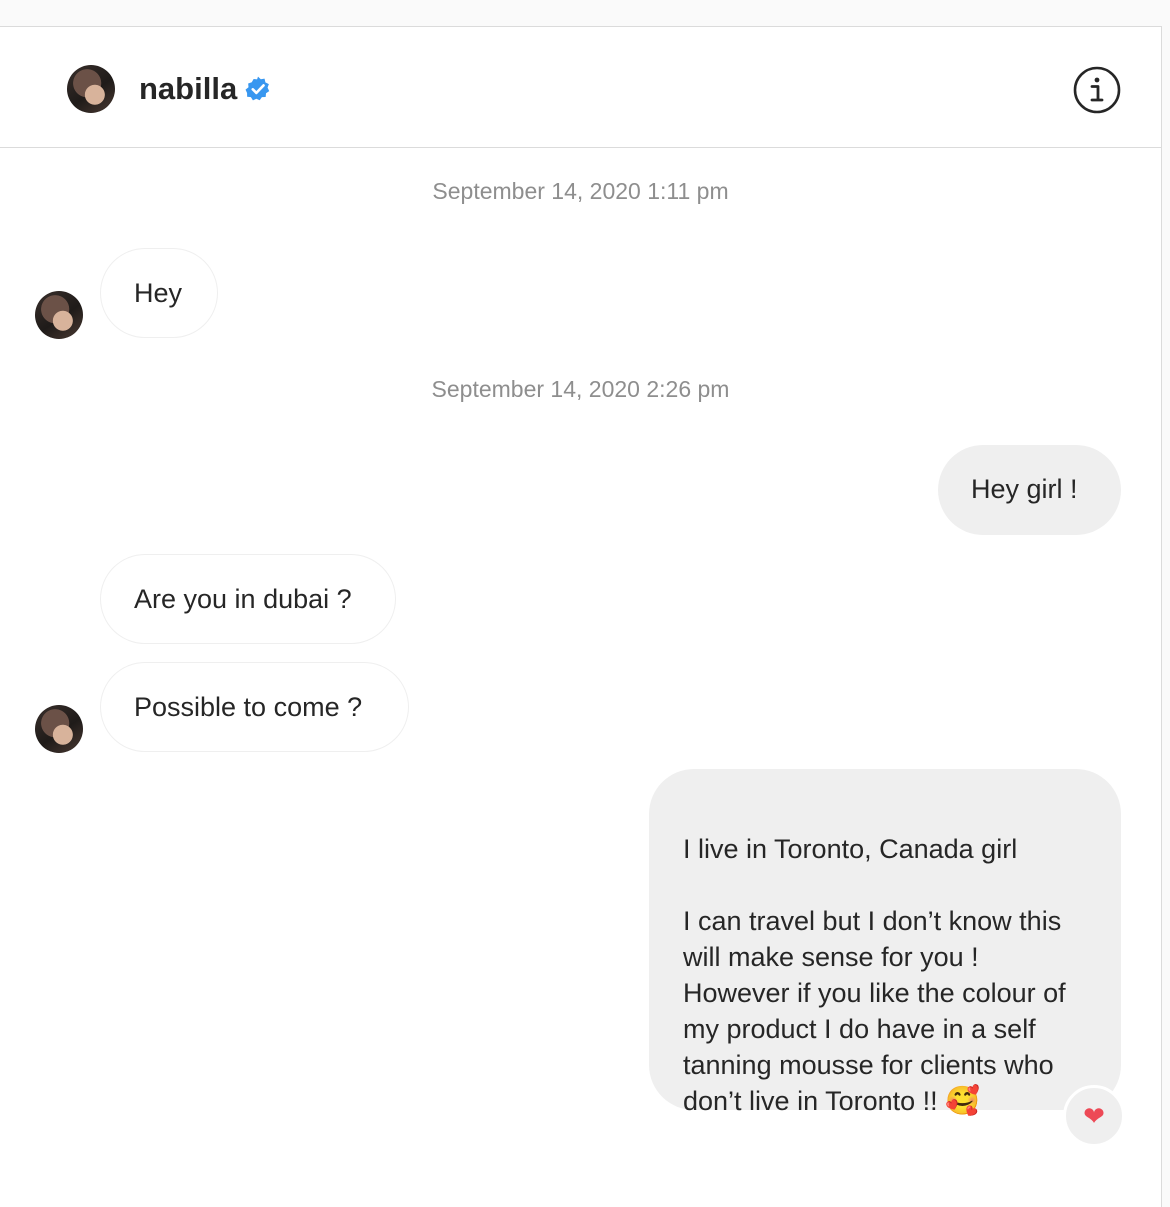 The width and height of the screenshot is (1170, 1207). What do you see at coordinates (580, 87) in the screenshot?
I see `chat-header: nabilla` at bounding box center [580, 87].